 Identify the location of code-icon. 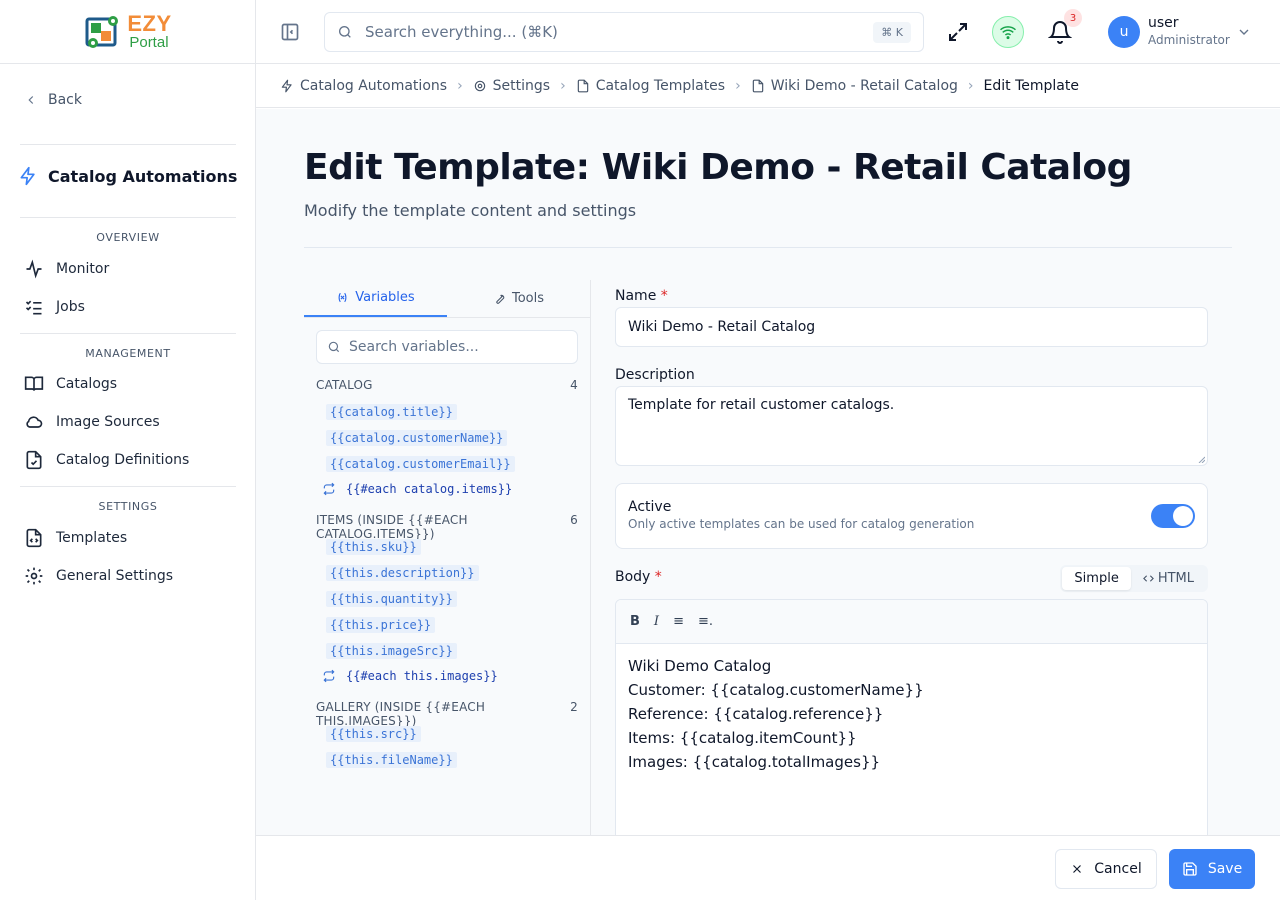
(1148, 578).